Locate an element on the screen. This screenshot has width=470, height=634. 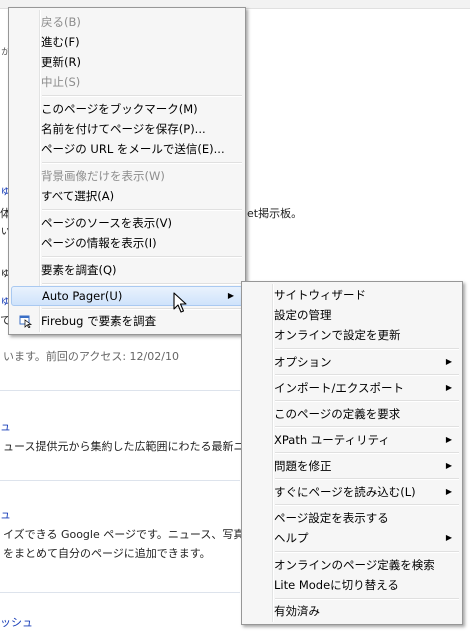
menu-item-label: Auto Pager(U) is located at coordinates (82, 296).